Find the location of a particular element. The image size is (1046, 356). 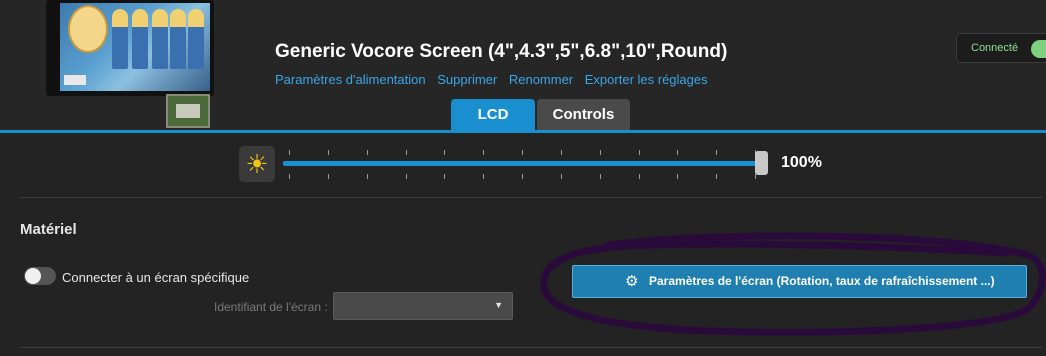

brightness-slider-thumb is located at coordinates (761, 163).